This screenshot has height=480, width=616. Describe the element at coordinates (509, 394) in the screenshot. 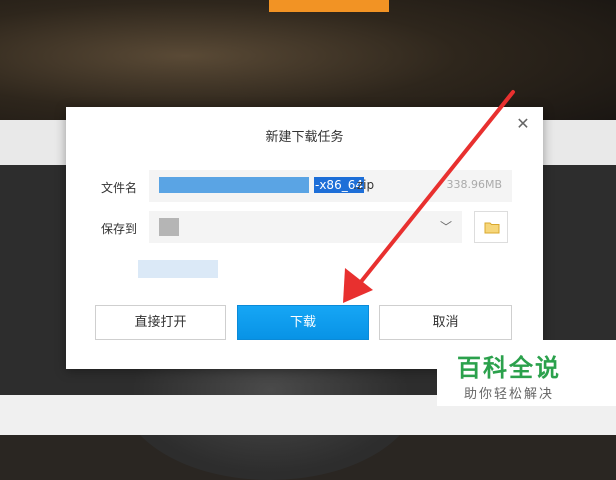

I see `watermark-subtitle: 助你轻松解决` at that location.